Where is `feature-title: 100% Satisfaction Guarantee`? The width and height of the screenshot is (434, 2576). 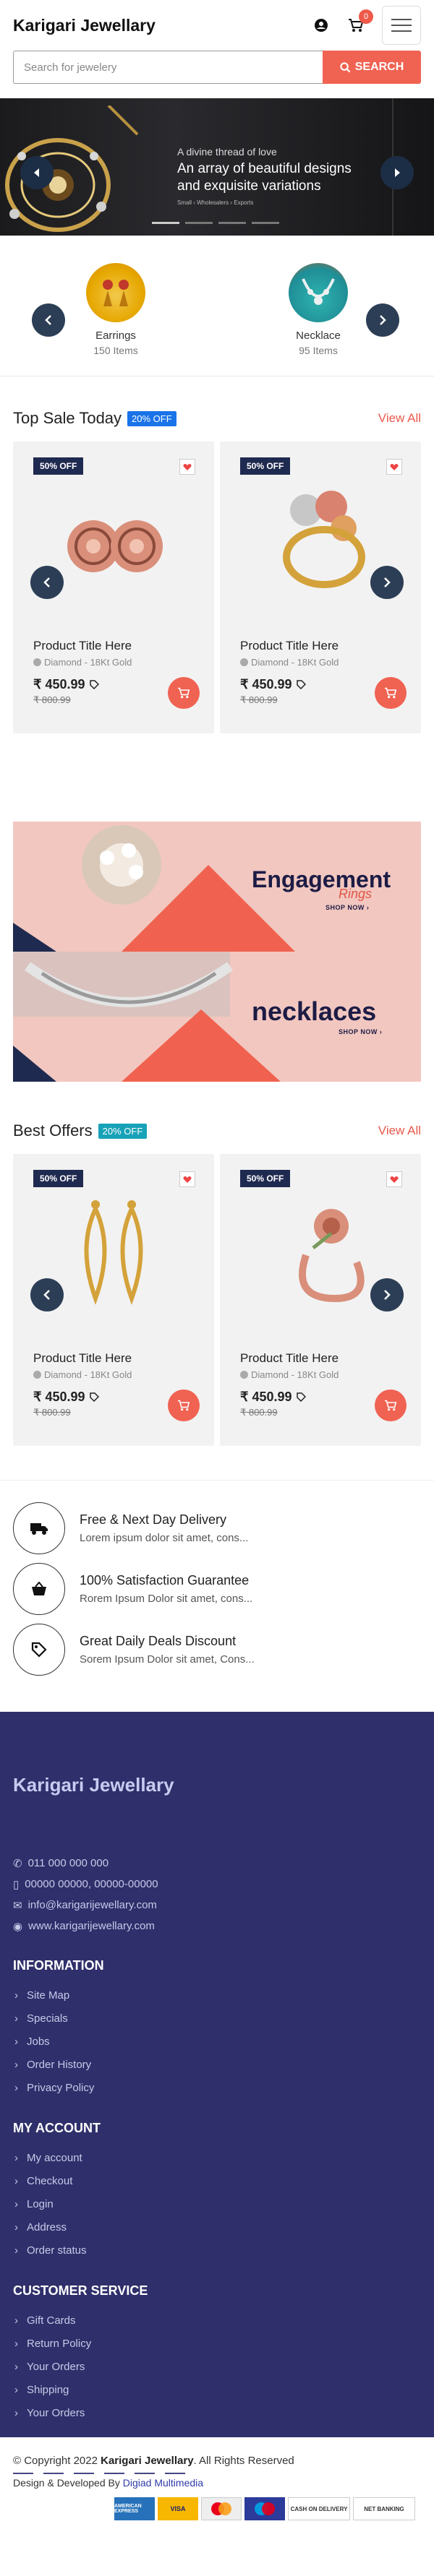 feature-title: 100% Satisfaction Guarantee is located at coordinates (165, 1580).